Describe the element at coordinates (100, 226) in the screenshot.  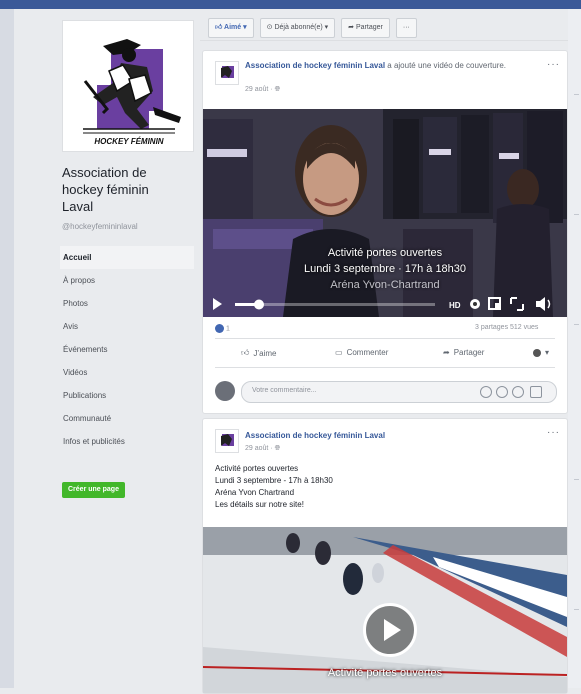
I see `page-handle: @hockeyfemininlaval` at that location.